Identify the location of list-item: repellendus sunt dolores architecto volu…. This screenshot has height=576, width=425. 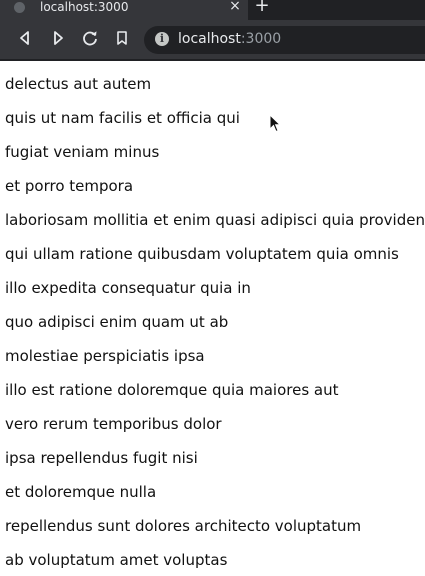
(183, 526).